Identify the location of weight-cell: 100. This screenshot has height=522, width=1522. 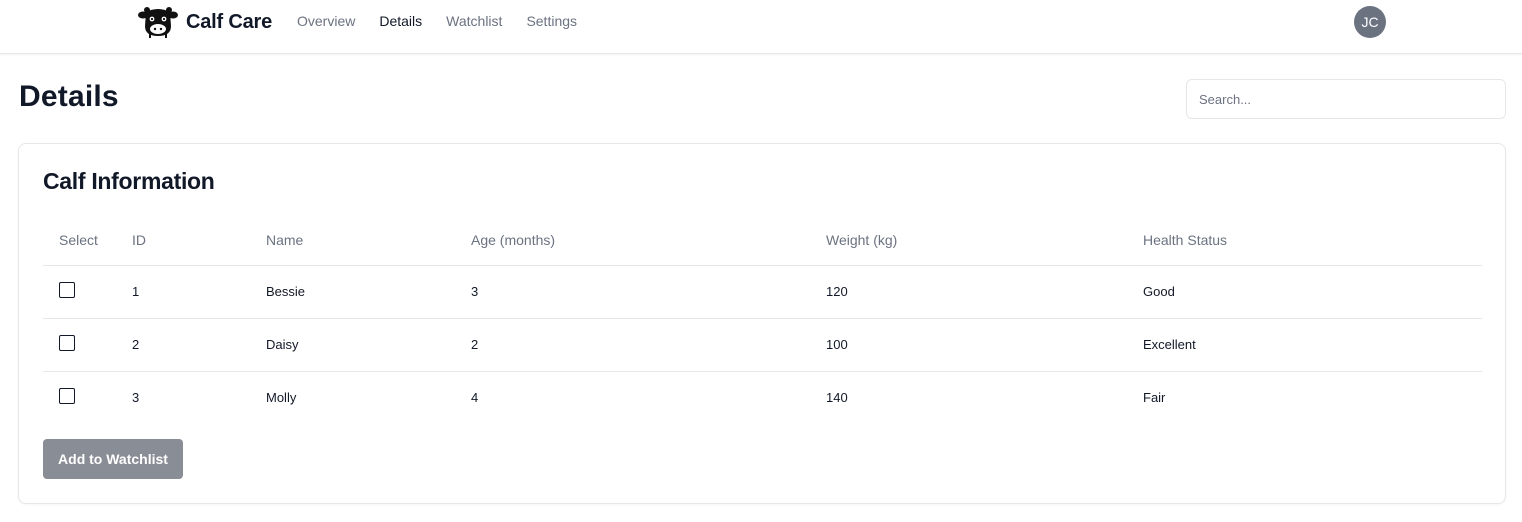
(968, 345).